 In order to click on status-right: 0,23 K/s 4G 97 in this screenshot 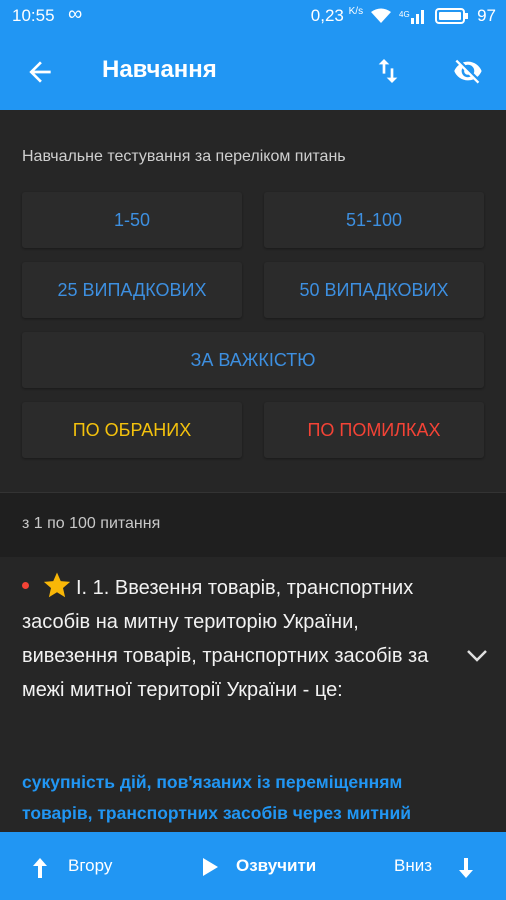, I will do `click(403, 16)`.